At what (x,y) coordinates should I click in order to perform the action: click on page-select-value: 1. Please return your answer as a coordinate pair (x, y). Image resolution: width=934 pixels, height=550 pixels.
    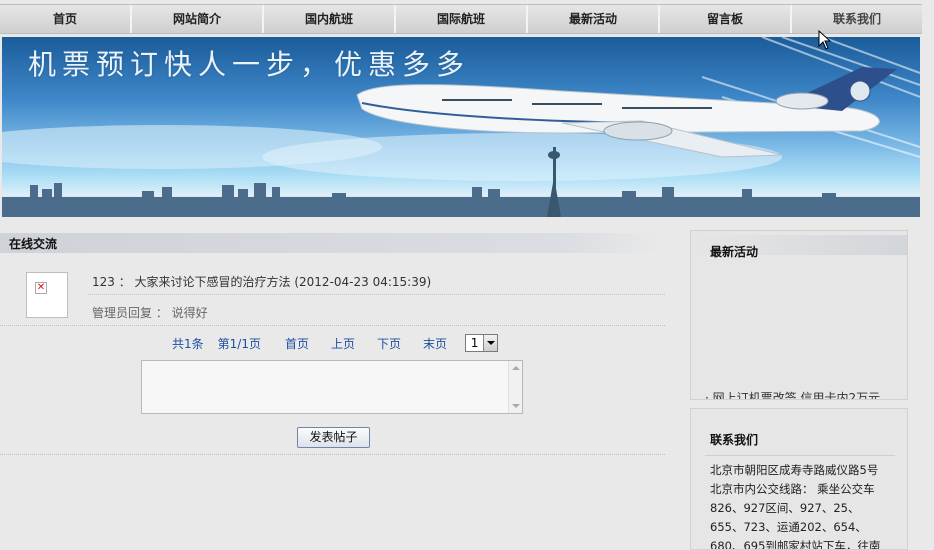
    Looking at the image, I should click on (474, 343).